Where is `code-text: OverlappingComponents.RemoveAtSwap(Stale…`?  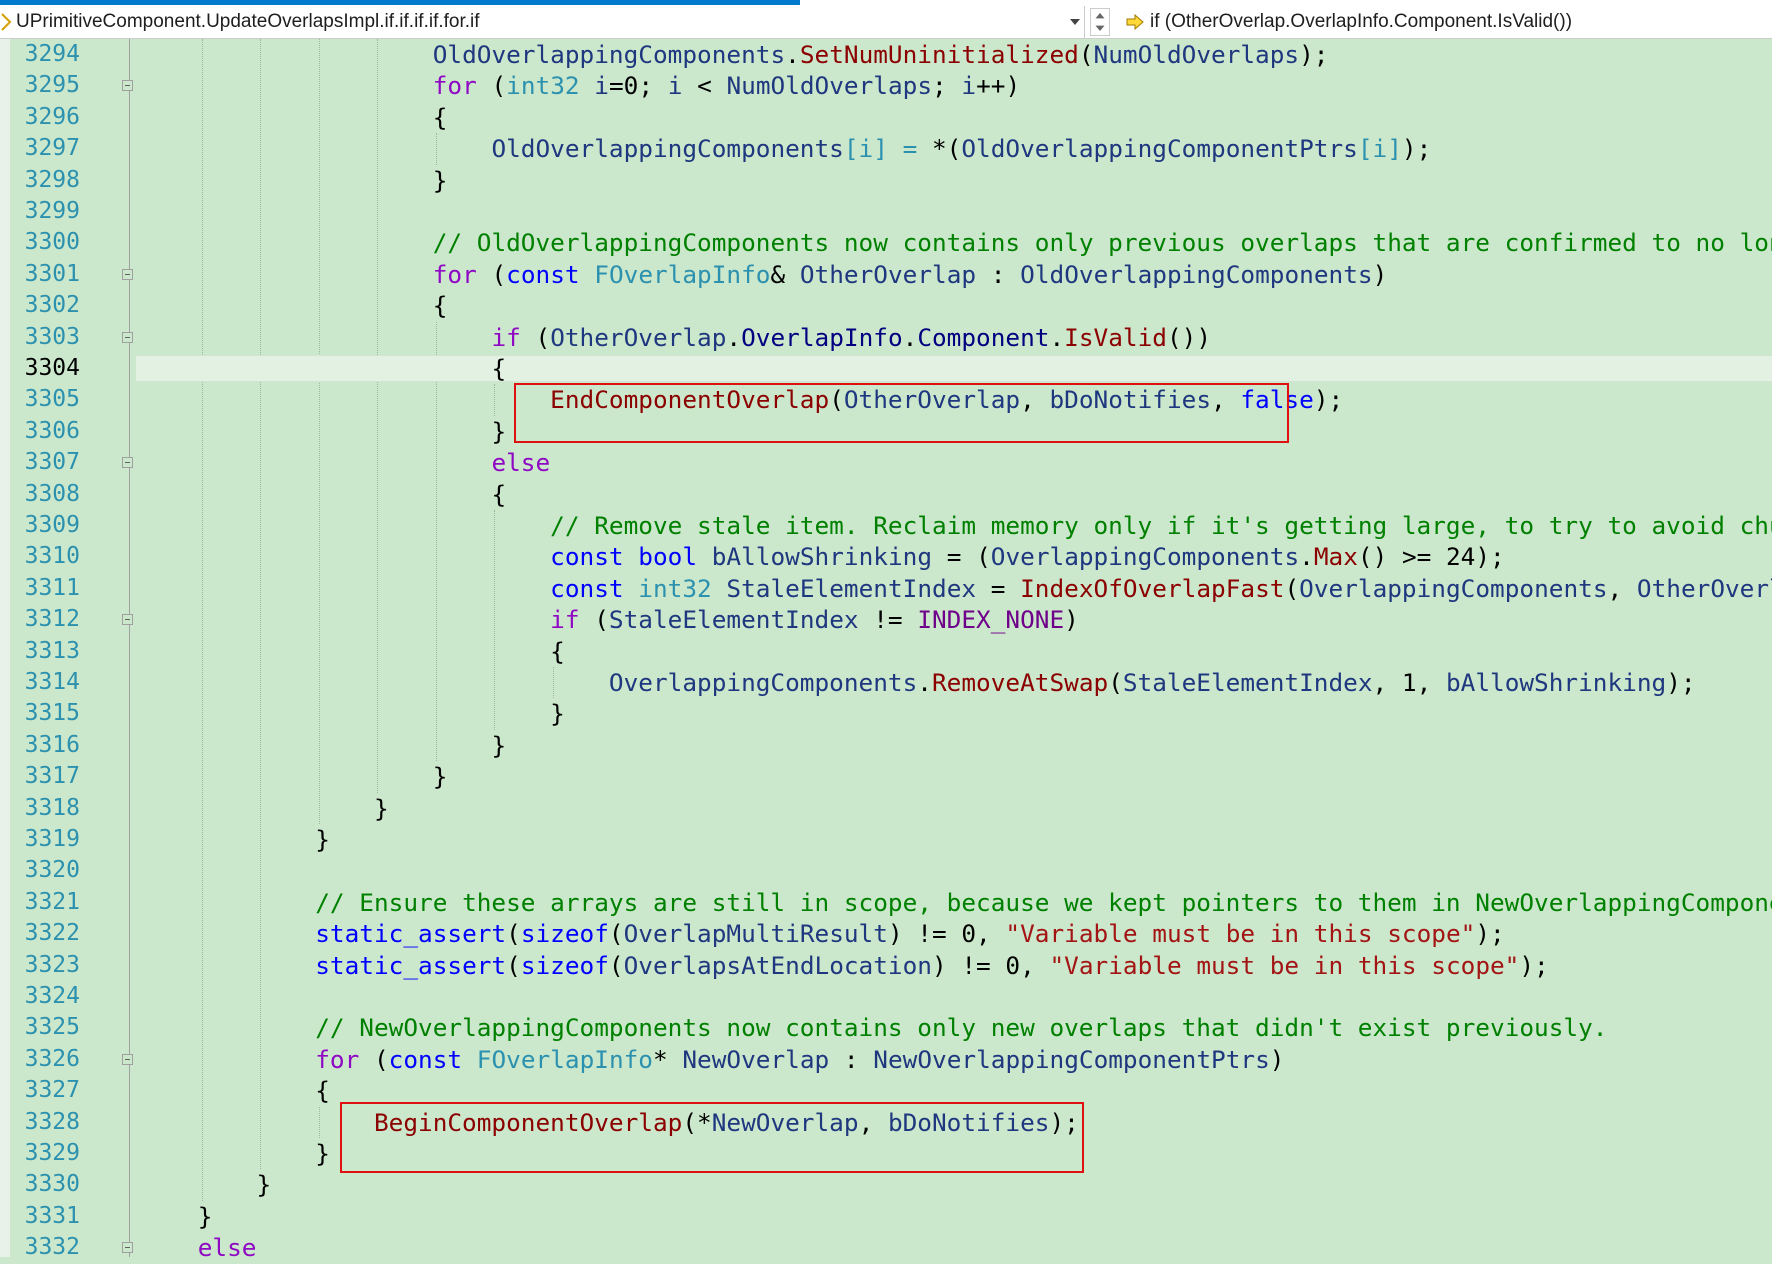 code-text: OverlappingComponents.RemoveAtSwap(Stale… is located at coordinates (917, 682).